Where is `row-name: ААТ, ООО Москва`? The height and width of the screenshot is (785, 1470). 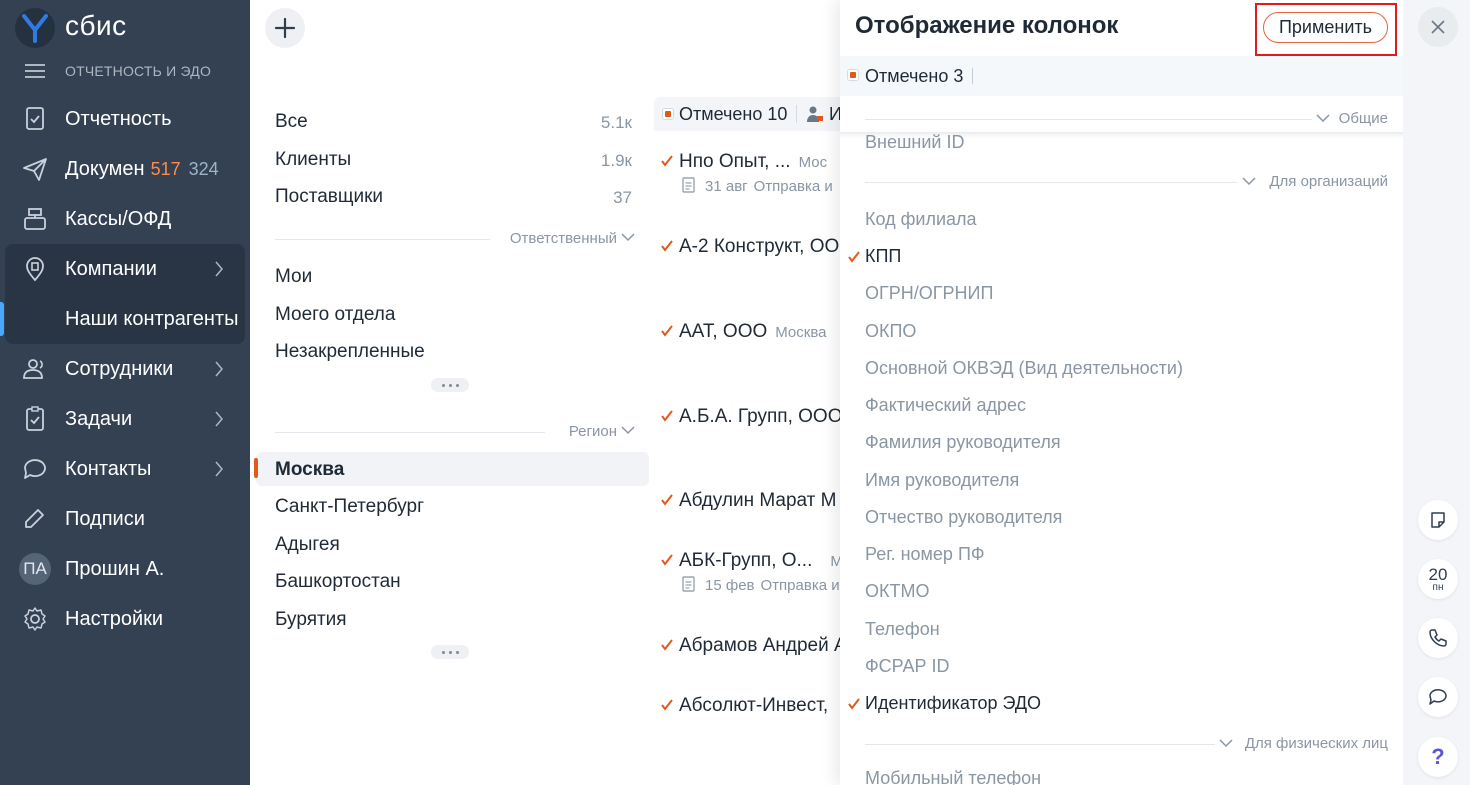 row-name: ААТ, ООО Москва is located at coordinates (753, 331).